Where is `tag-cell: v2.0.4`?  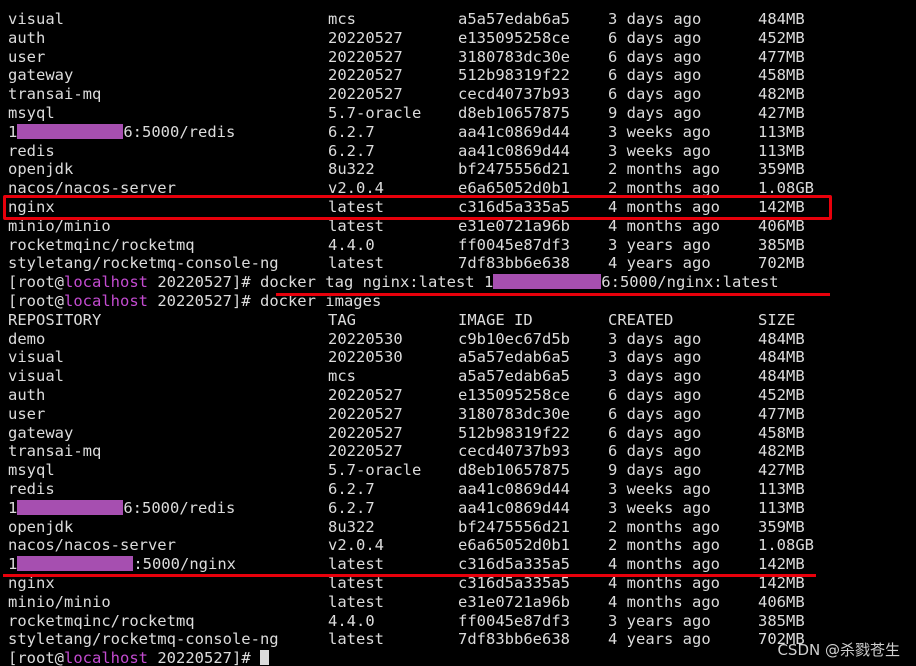
tag-cell: v2.0.4 is located at coordinates (356, 545).